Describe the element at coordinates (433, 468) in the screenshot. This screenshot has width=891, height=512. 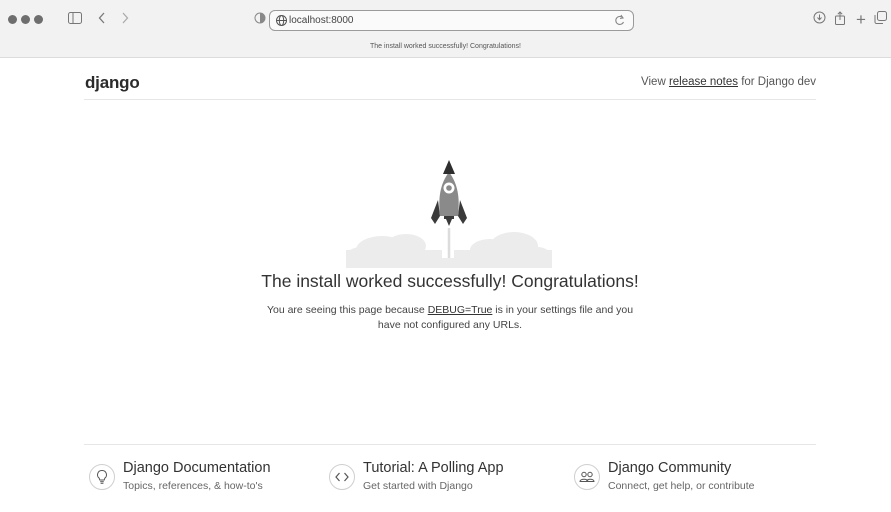
I see `card-title: Tutorial: A Polling App` at that location.